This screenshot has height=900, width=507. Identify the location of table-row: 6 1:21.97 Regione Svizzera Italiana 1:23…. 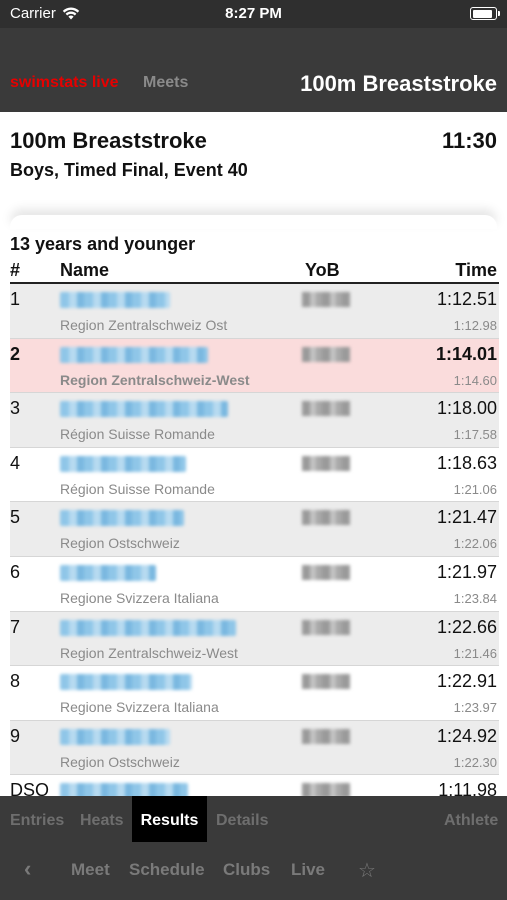
(254, 584).